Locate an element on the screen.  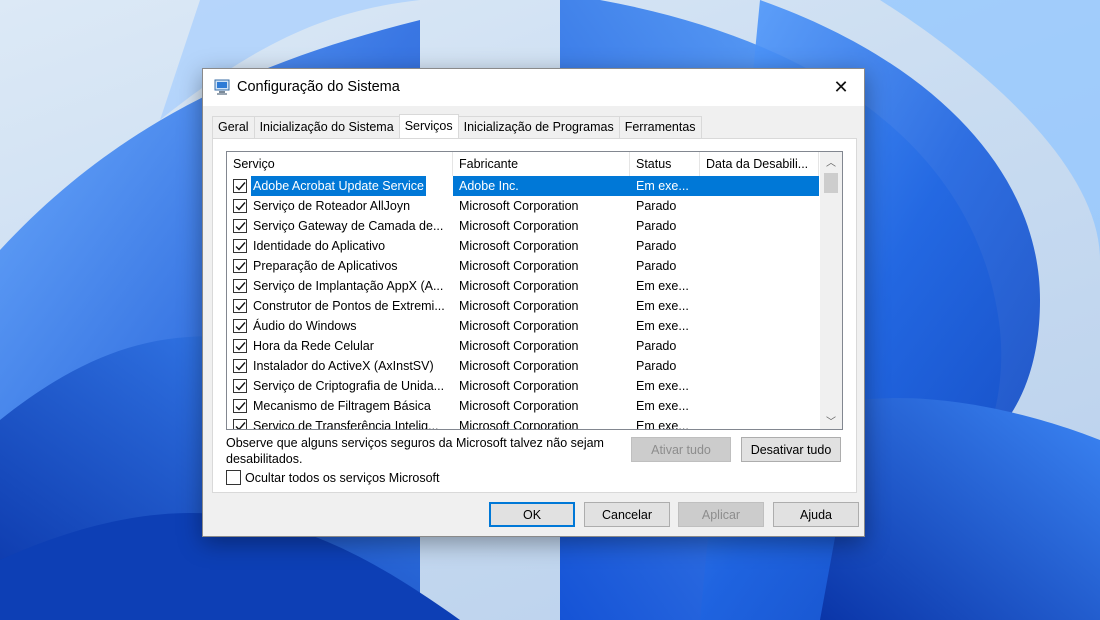
window-title: Configuração do Sistema is located at coordinates (318, 87).